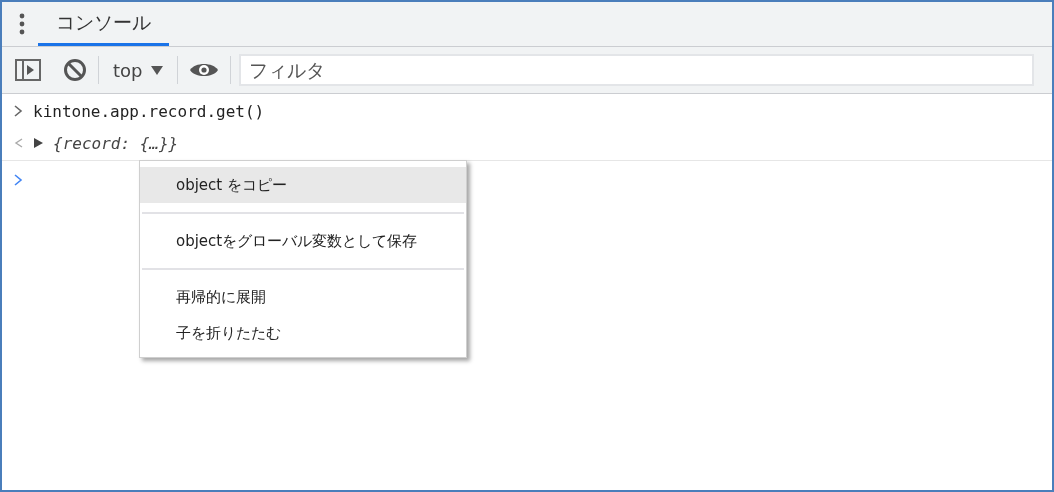 The height and width of the screenshot is (492, 1054). Describe the element at coordinates (138, 70) in the screenshot. I see `context-dropdown: top` at that location.